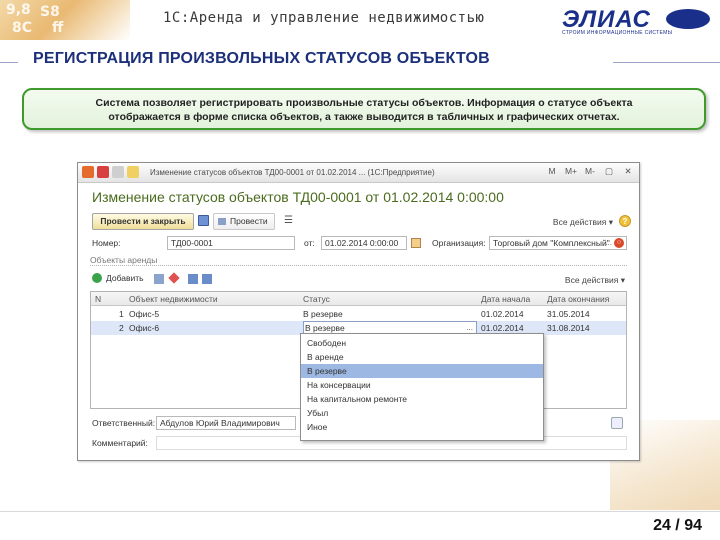 This screenshot has width=720, height=540. I want to click on organization-field: Торговый дом "Комплексный" ... ○, so click(558, 243).